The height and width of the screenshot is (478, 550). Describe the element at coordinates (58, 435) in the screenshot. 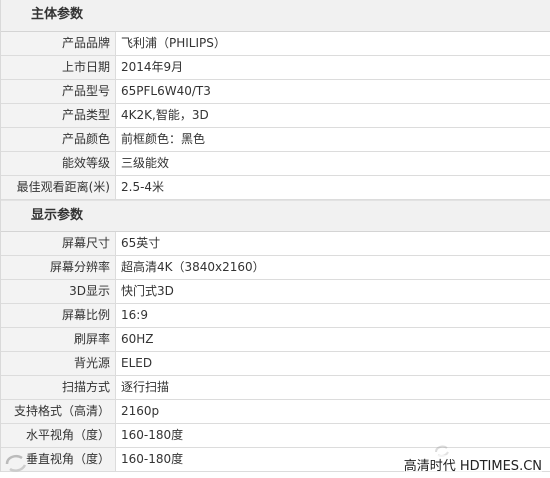

I see `row-label: 水平视角（度）` at that location.